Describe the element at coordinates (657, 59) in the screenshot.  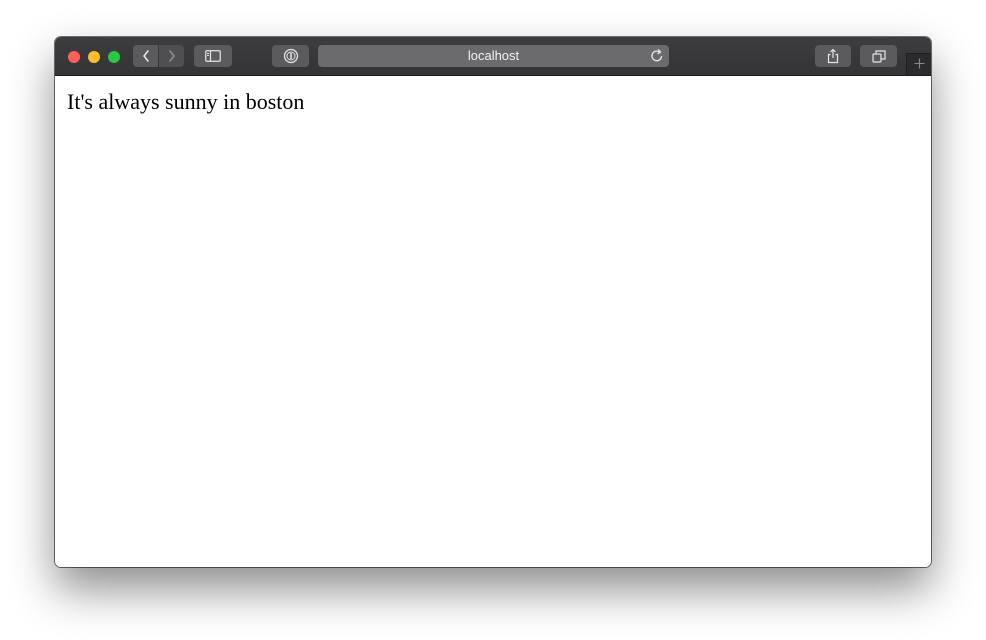
I see `reload-icon` at that location.